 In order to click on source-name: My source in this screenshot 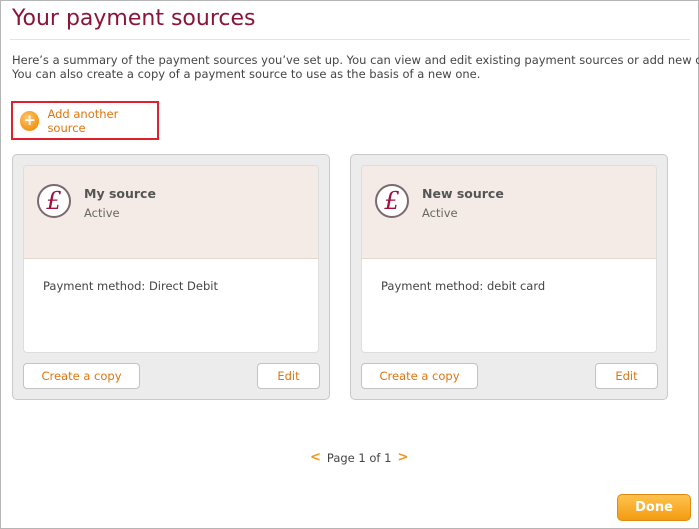, I will do `click(120, 193)`.